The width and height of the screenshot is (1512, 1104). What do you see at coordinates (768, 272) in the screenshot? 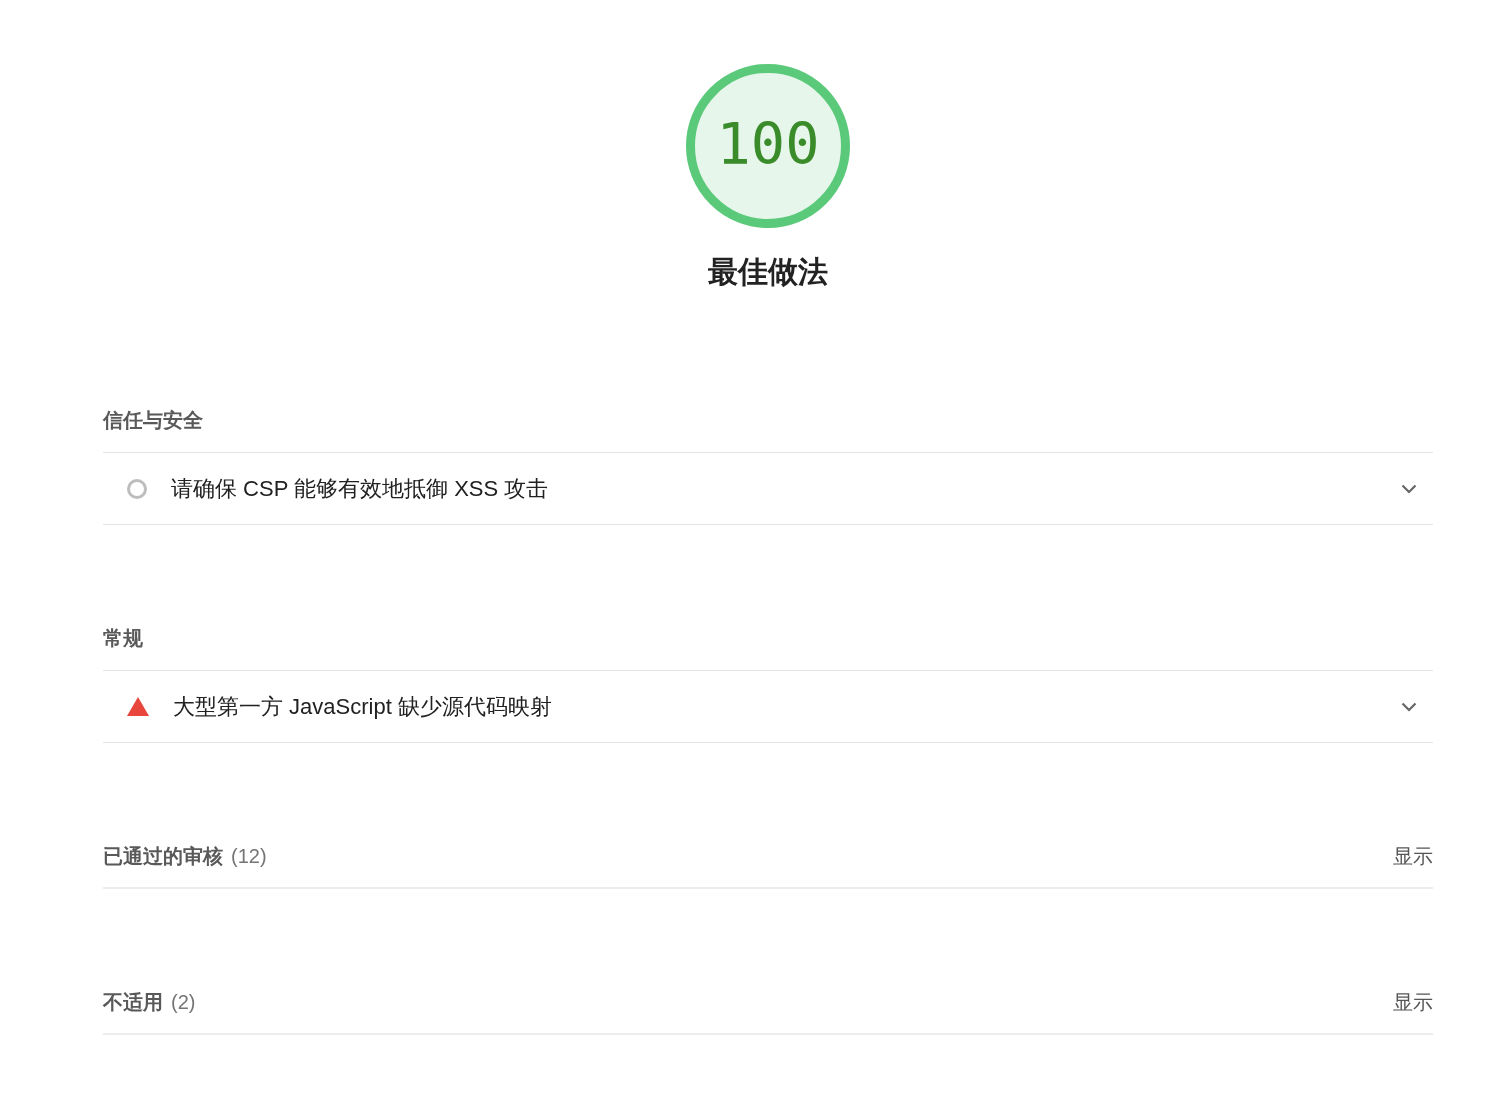
I see `category-title: 最佳做法` at bounding box center [768, 272].